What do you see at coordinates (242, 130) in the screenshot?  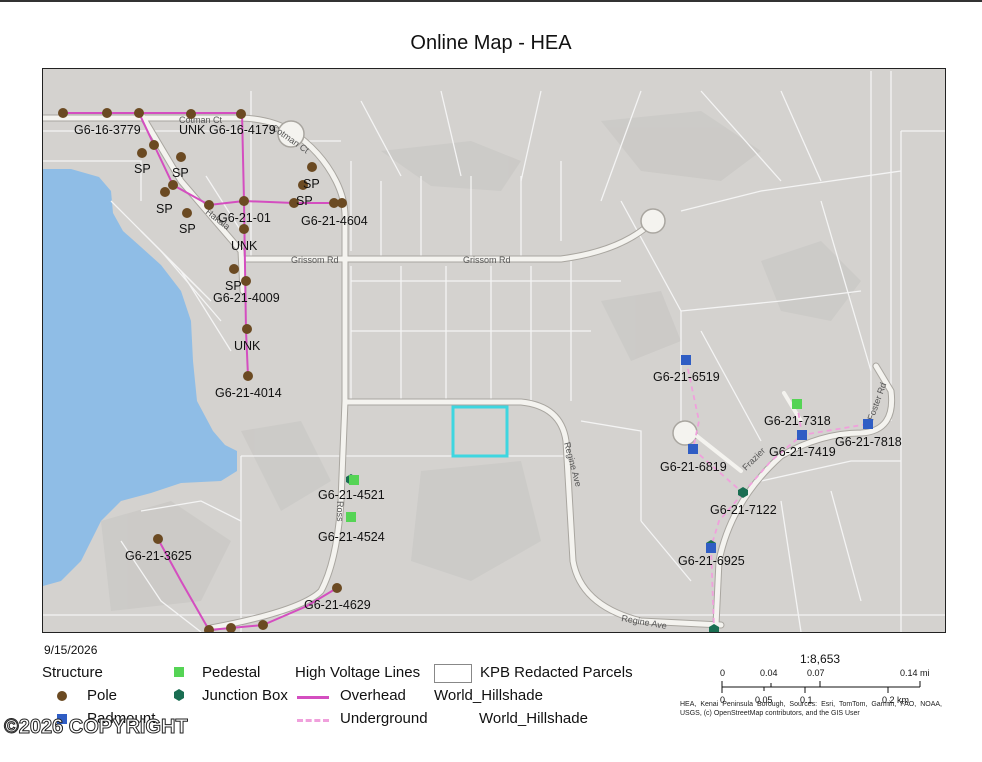 I see `pole-label: G6-16-4179` at bounding box center [242, 130].